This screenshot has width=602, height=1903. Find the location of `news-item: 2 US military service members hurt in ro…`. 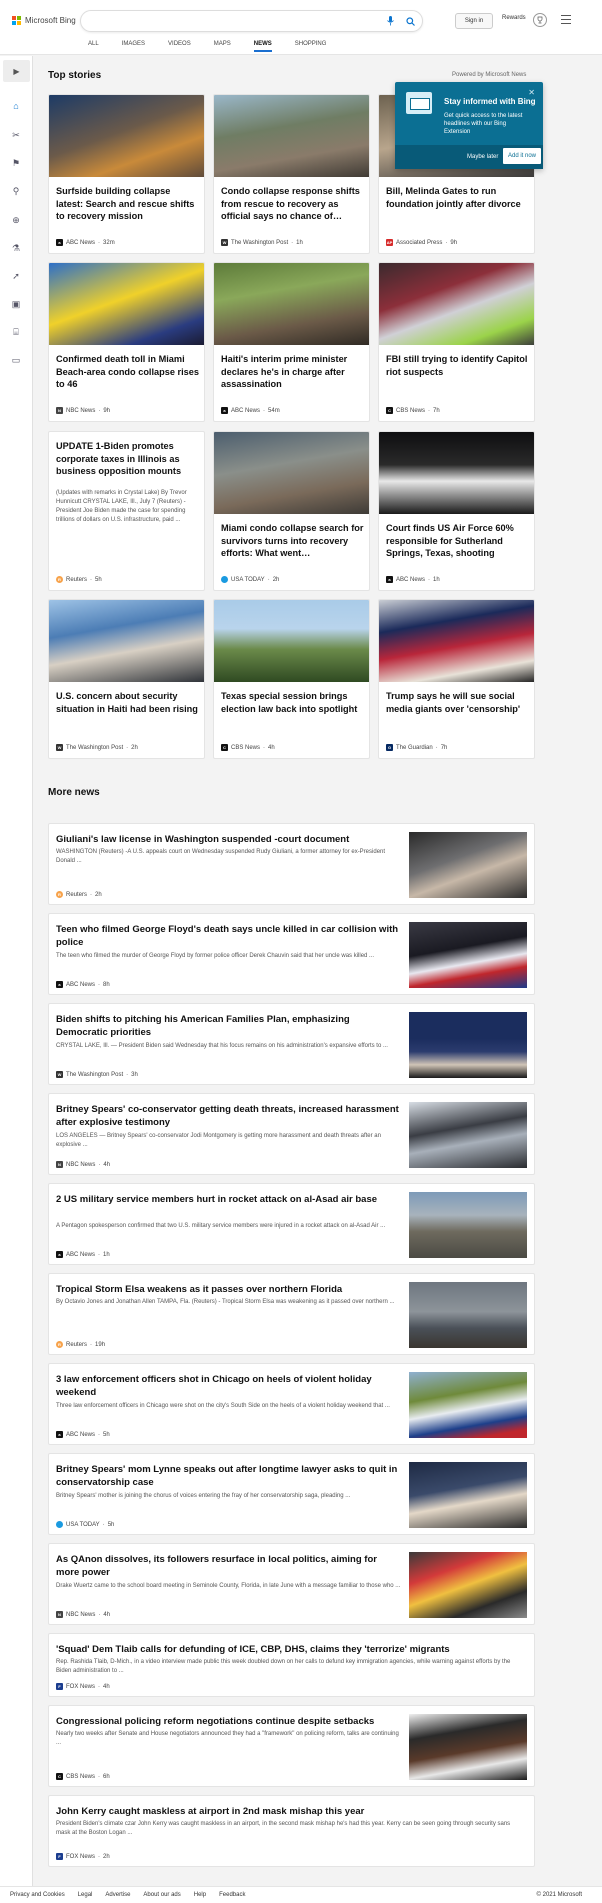

news-item: 2 US military service members hurt in ro… is located at coordinates (291, 1224).